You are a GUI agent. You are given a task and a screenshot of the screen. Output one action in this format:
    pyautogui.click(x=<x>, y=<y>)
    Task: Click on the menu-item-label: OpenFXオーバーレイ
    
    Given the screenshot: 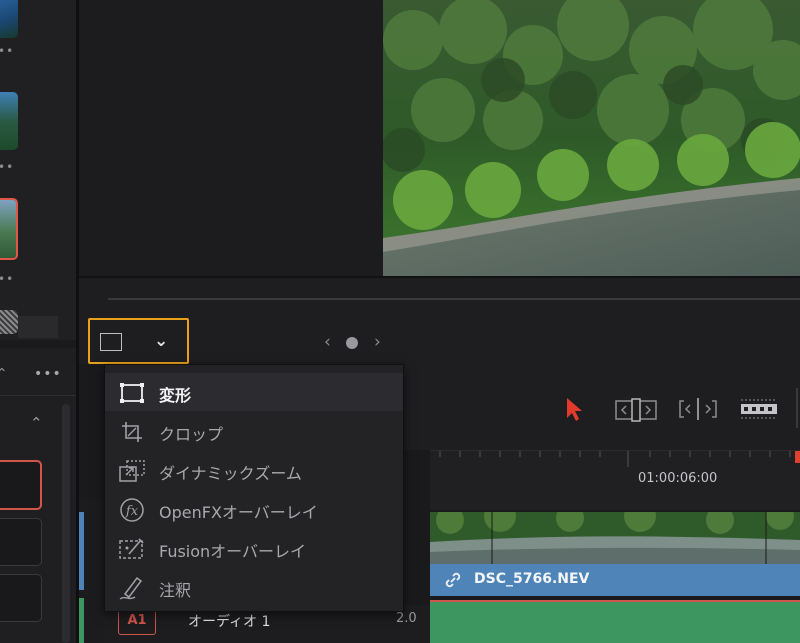 What is the action you would take?
    pyautogui.click(x=238, y=512)
    